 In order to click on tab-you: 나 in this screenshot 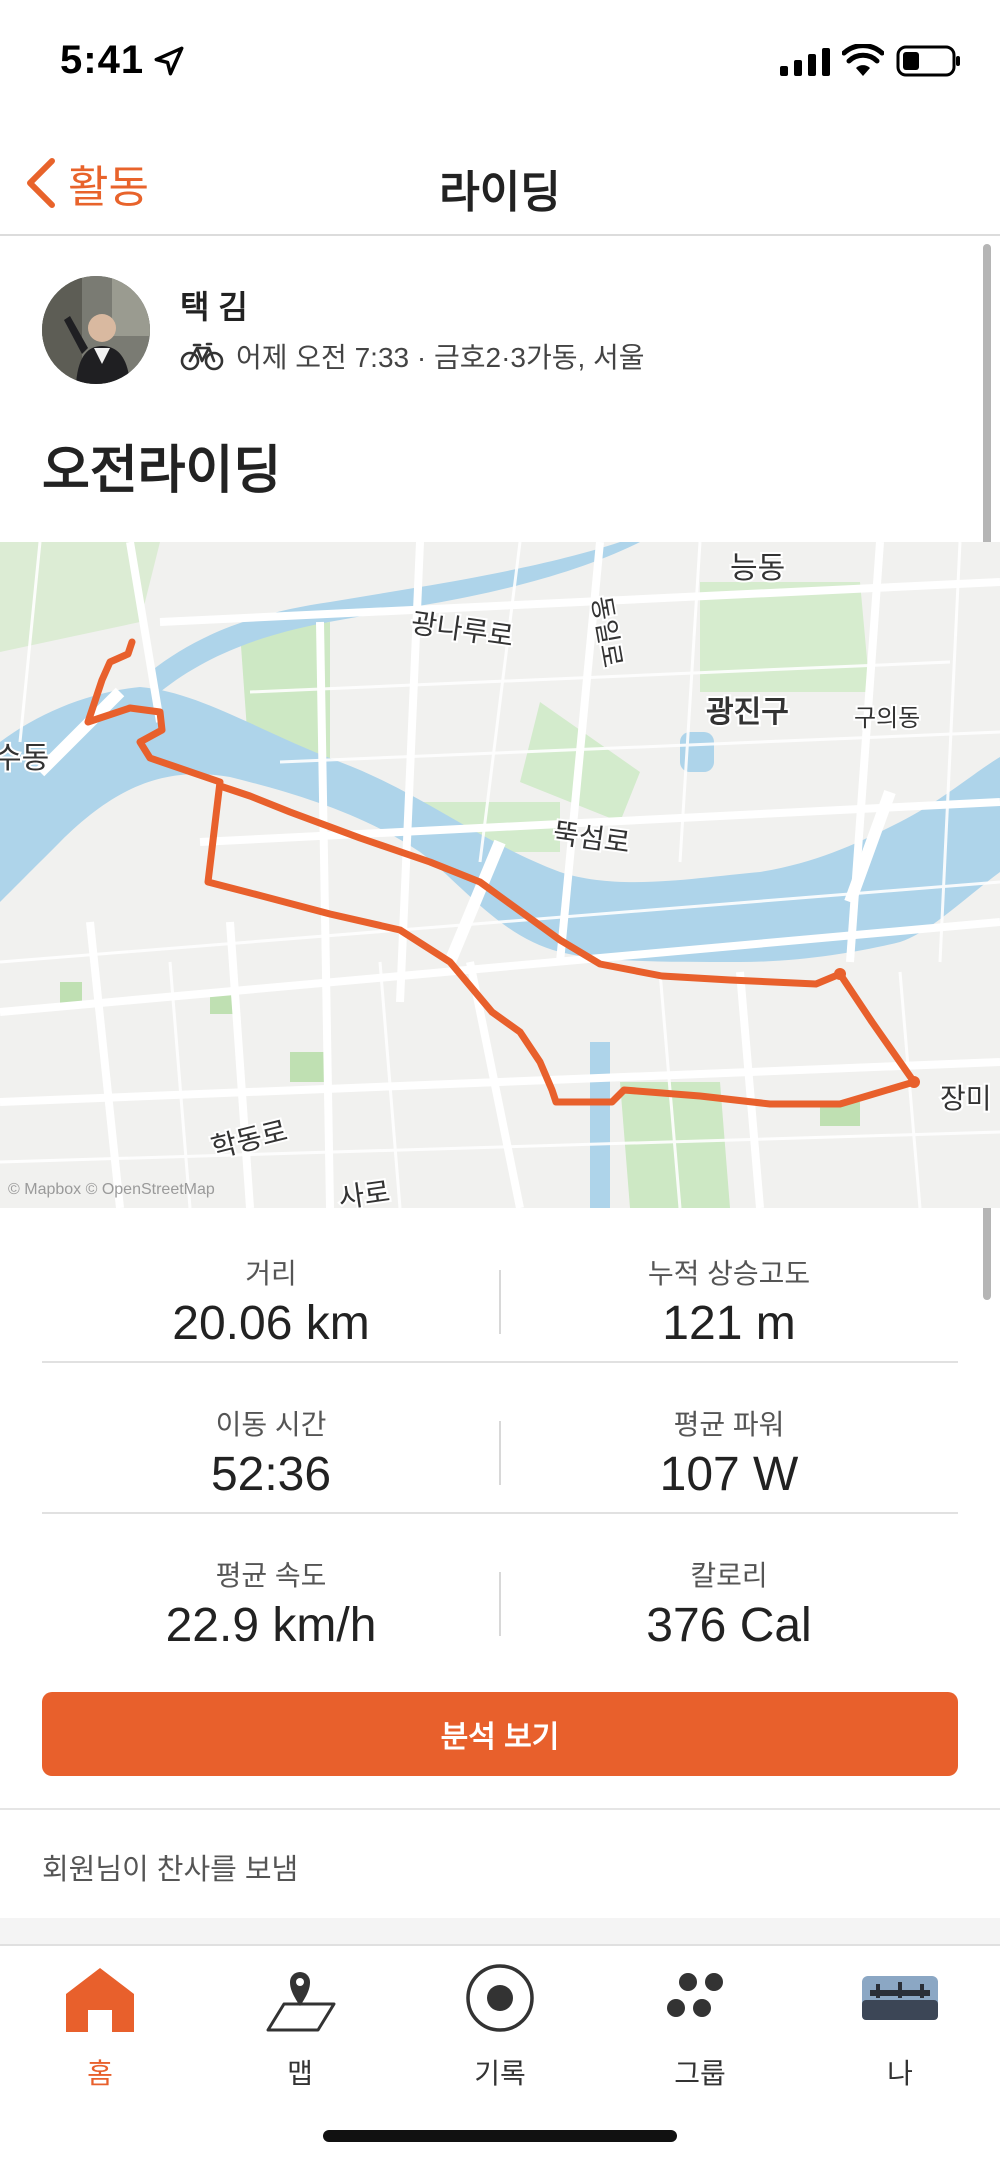, I will do `click(900, 2030)`.